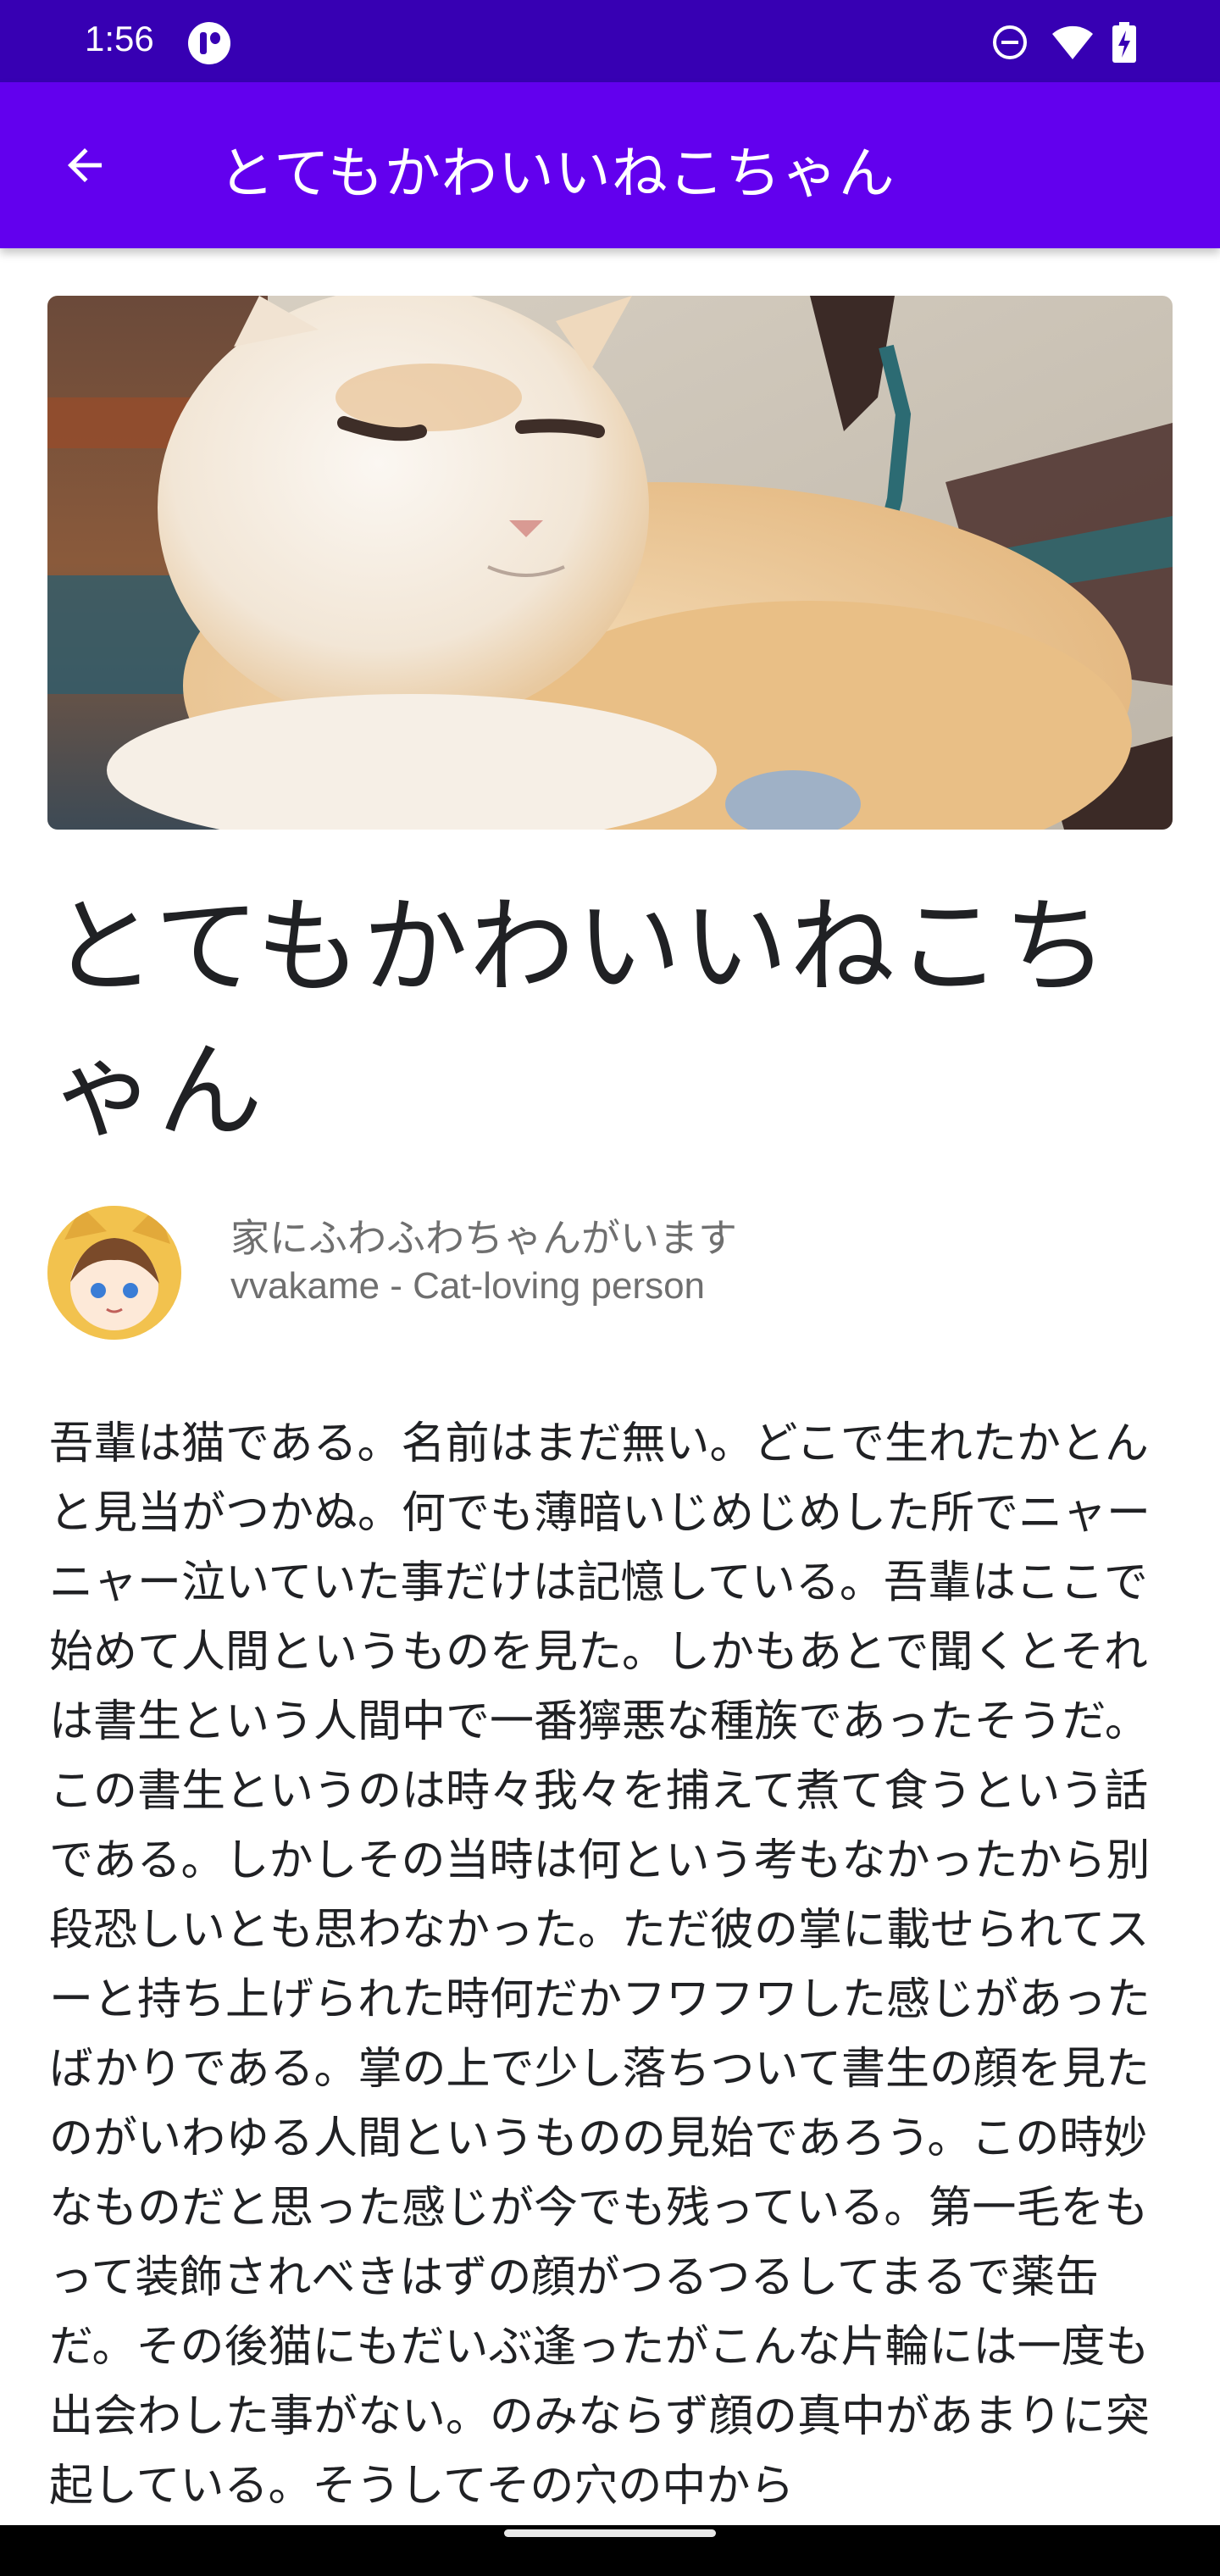  I want to click on wifi-icon, so click(1072, 42).